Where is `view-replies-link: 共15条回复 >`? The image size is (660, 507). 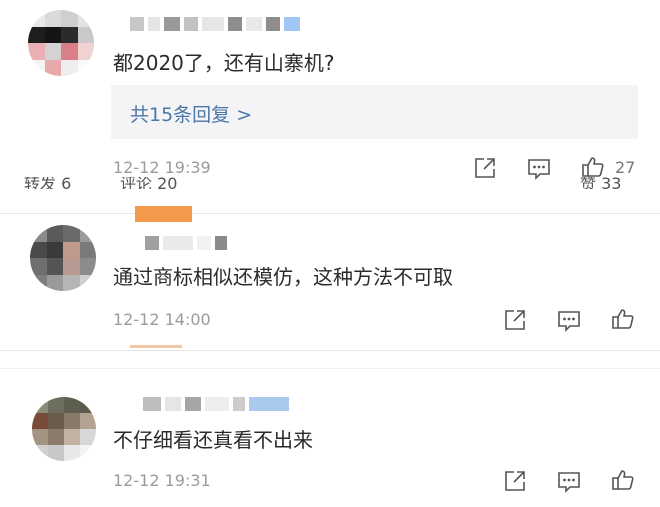
view-replies-link: 共15条回复 > is located at coordinates (191, 113).